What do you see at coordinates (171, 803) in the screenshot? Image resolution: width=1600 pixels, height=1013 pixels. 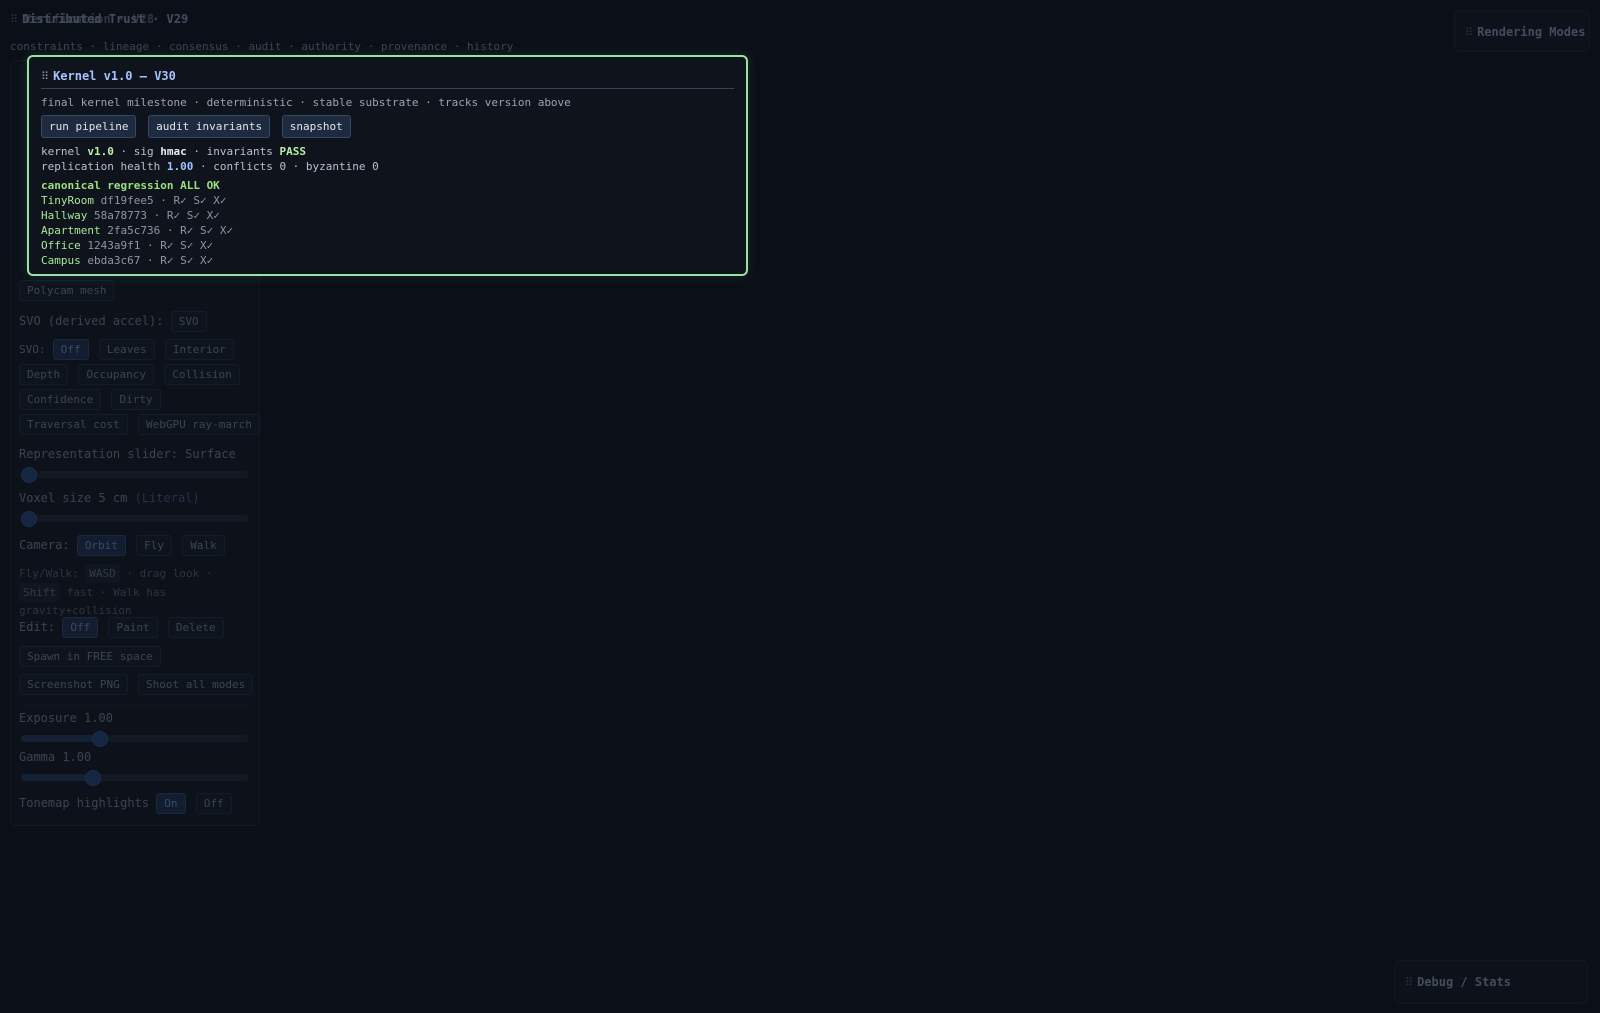 I see `tonemap-on-button: On` at bounding box center [171, 803].